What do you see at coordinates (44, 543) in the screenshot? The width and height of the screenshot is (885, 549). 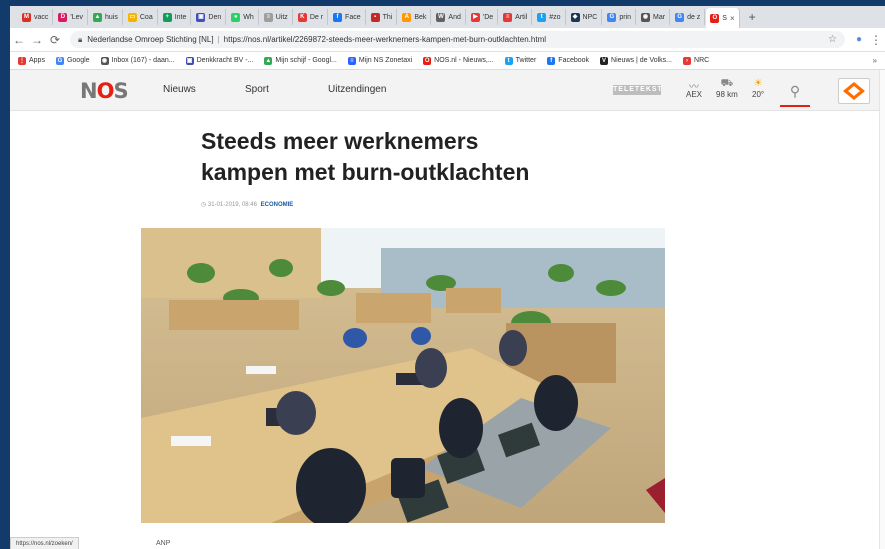 I see `status-bar-url: https://nos.nl/zoeken/` at bounding box center [44, 543].